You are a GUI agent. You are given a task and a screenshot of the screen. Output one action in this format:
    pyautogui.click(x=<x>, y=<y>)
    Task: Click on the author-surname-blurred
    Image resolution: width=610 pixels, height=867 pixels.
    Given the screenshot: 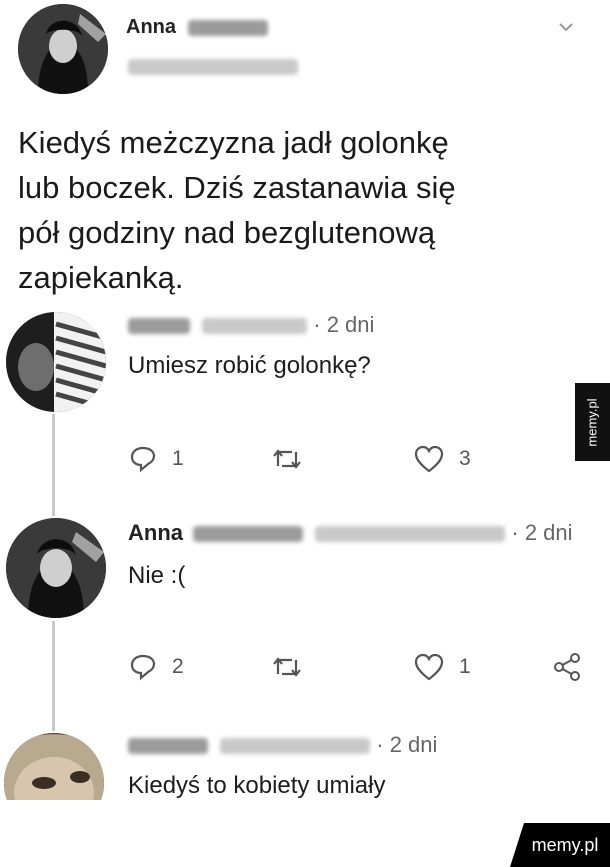 What is the action you would take?
    pyautogui.click(x=227, y=27)
    